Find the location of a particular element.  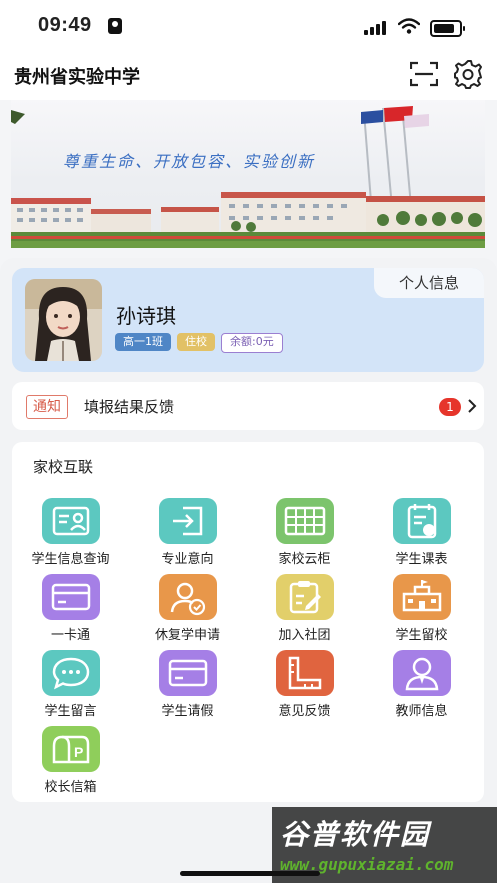

mailbox-icon: P is located at coordinates (71, 749).